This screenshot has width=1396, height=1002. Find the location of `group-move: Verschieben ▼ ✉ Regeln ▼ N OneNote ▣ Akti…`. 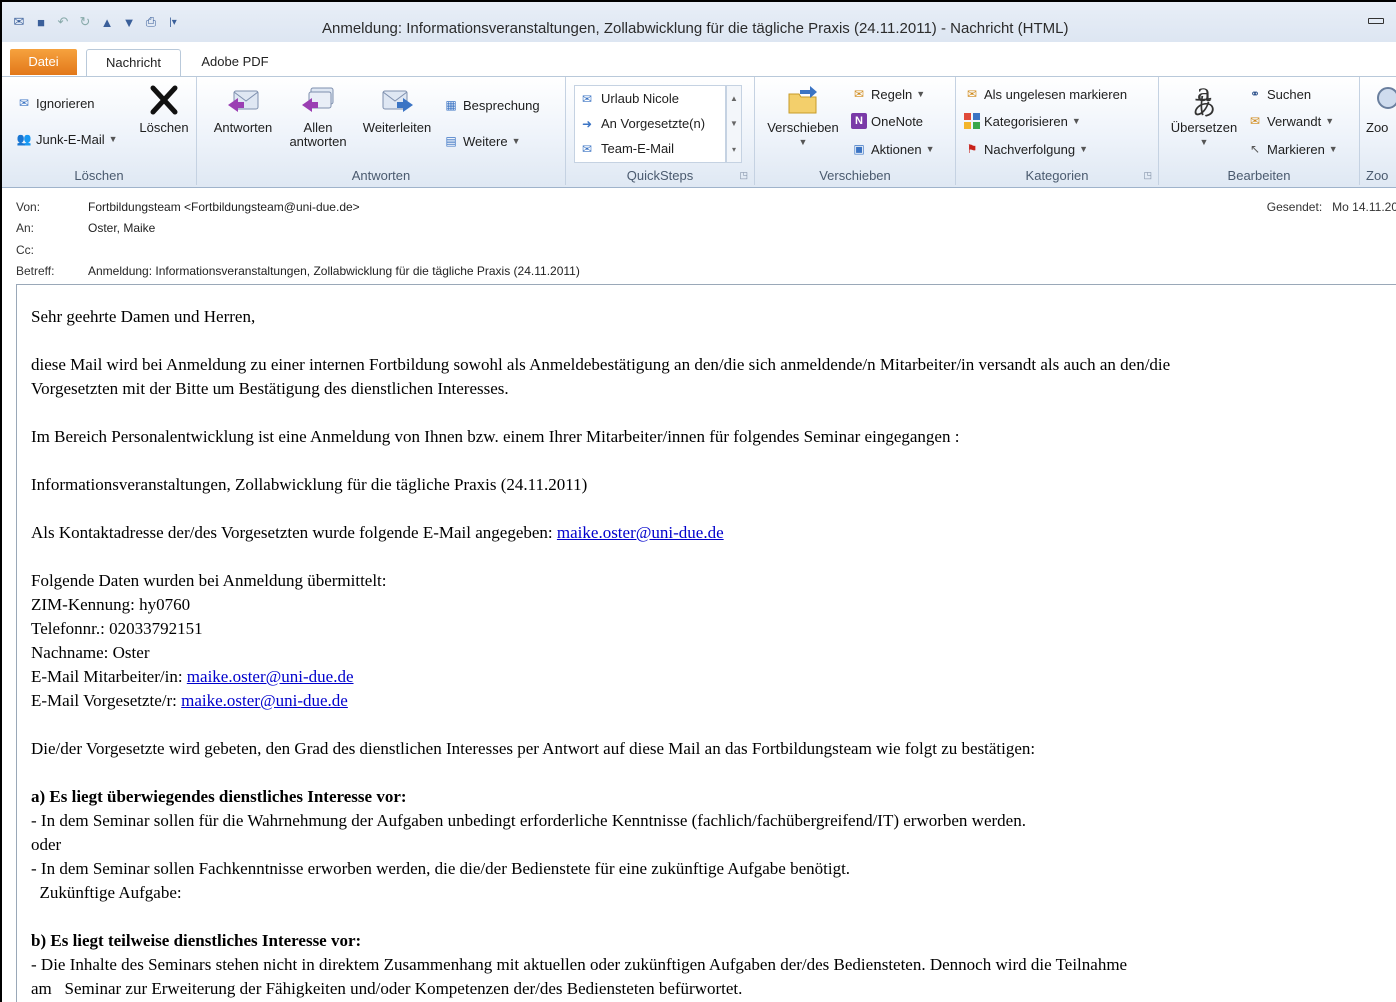

group-move: Verschieben ▼ ✉ Regeln ▼ N OneNote ▣ Akti… is located at coordinates (855, 131).